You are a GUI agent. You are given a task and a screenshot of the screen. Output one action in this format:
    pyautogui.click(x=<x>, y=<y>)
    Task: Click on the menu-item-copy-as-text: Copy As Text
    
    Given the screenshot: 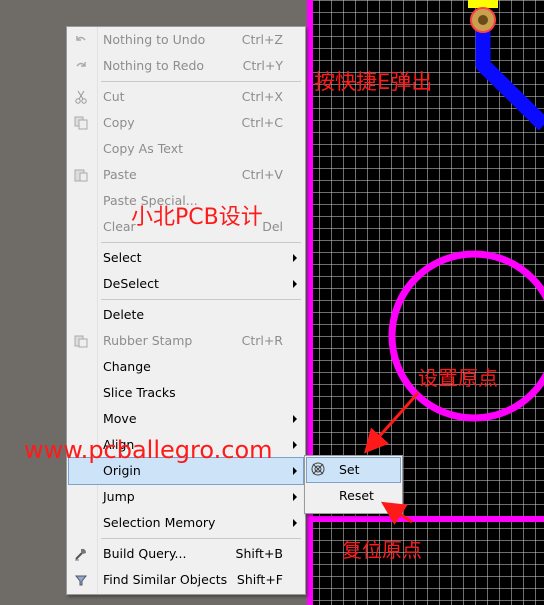 What is the action you would take?
    pyautogui.click(x=186, y=149)
    